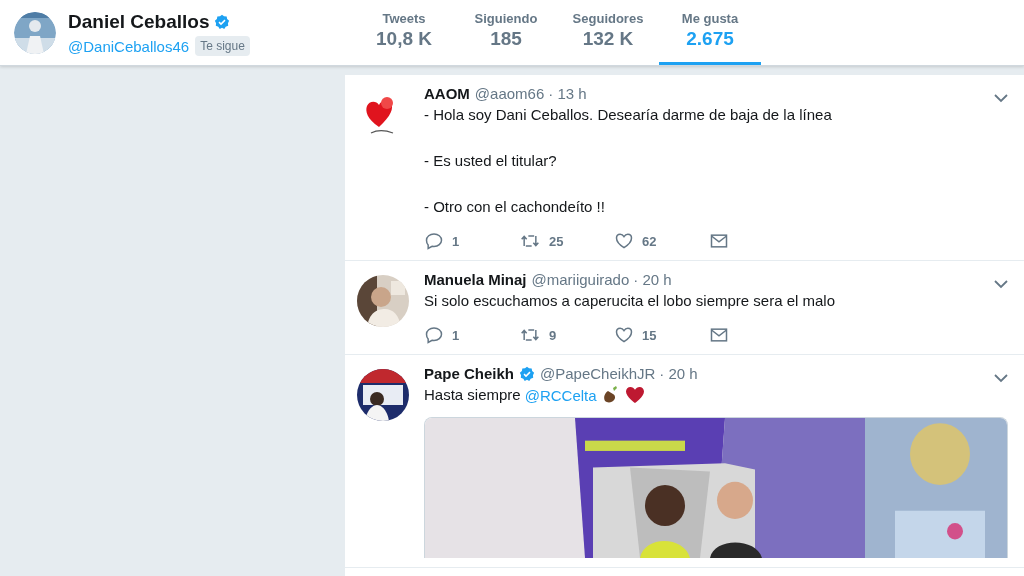 This screenshot has height=576, width=1024. Describe the element at coordinates (649, 241) in the screenshot. I see `like-count: 62` at that location.